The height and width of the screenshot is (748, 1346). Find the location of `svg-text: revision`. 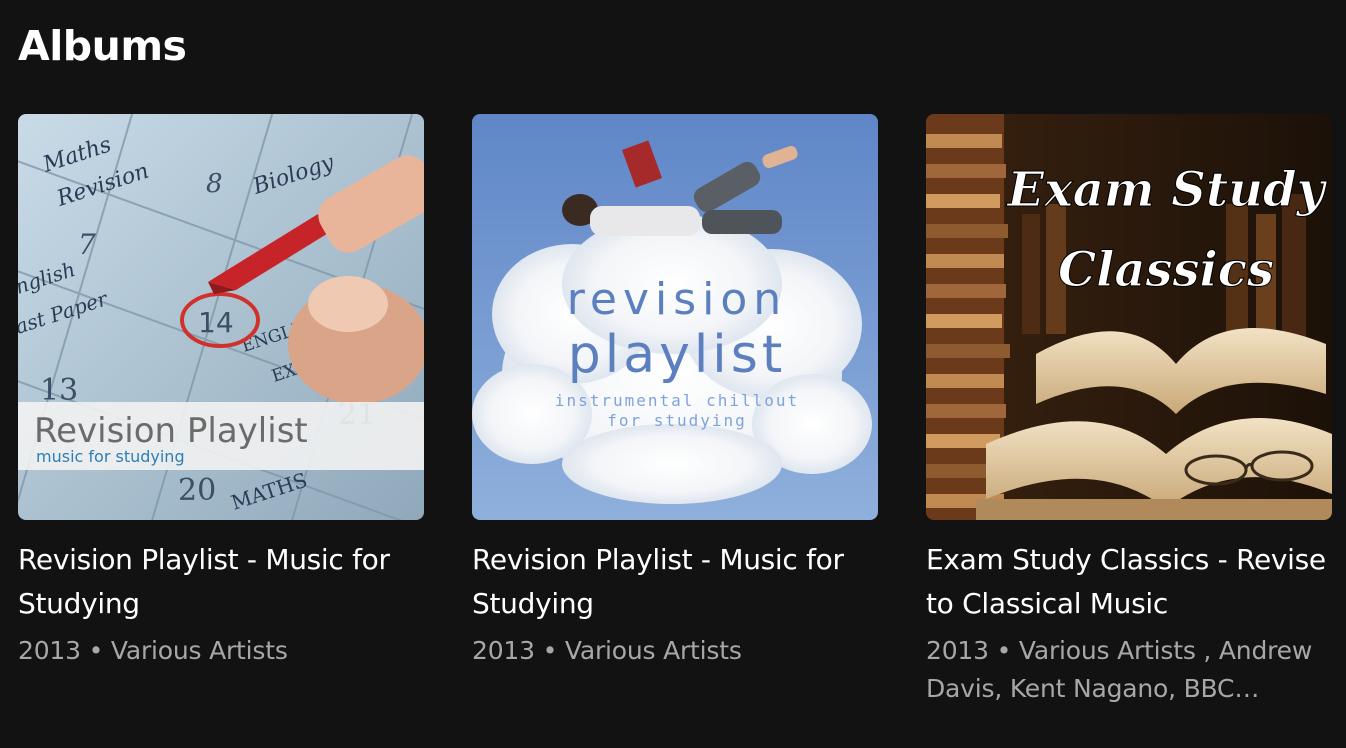

svg-text: revision is located at coordinates (677, 299).